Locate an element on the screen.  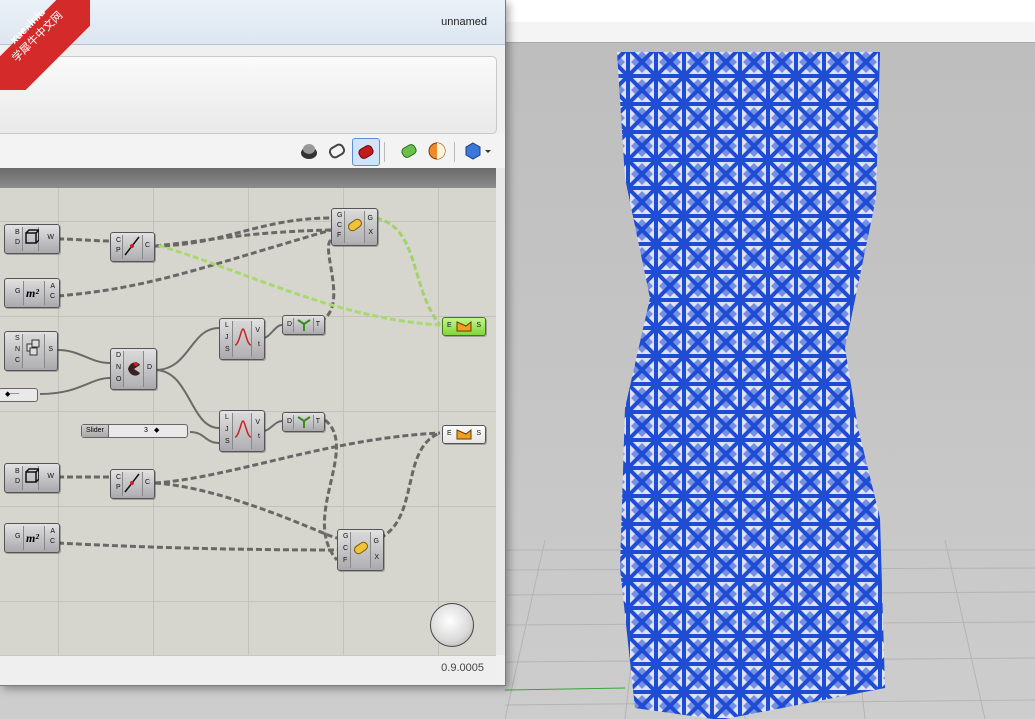
viewport-title-strip is located at coordinates (770, 11).